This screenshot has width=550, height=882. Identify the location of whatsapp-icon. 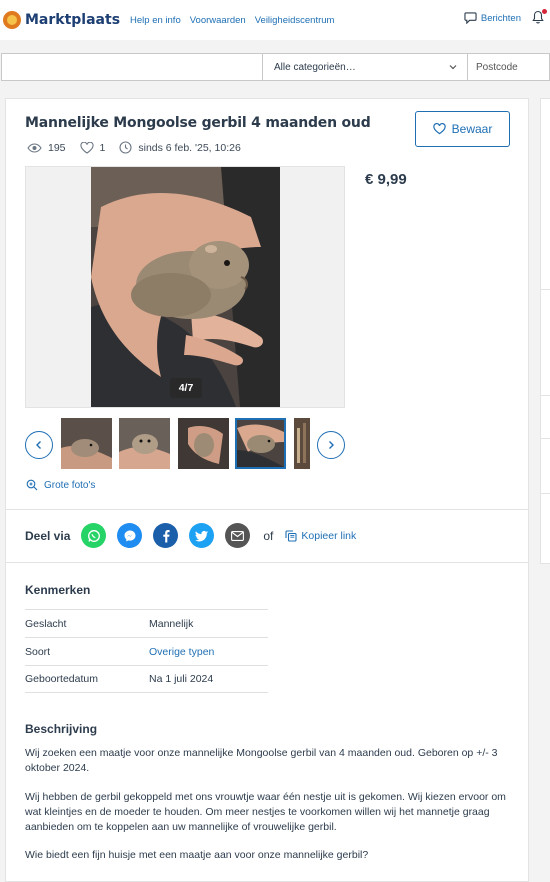
(93, 535).